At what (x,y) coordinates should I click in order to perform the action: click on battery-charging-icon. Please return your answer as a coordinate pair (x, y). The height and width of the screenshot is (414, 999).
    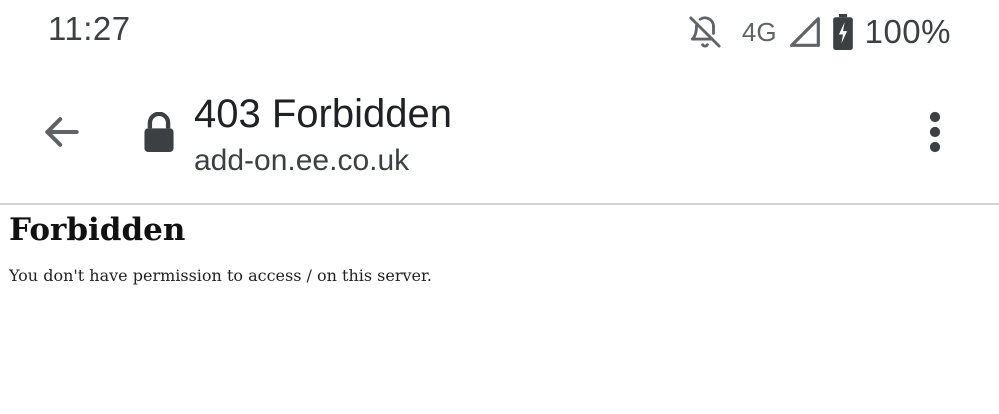
    Looking at the image, I should click on (842, 32).